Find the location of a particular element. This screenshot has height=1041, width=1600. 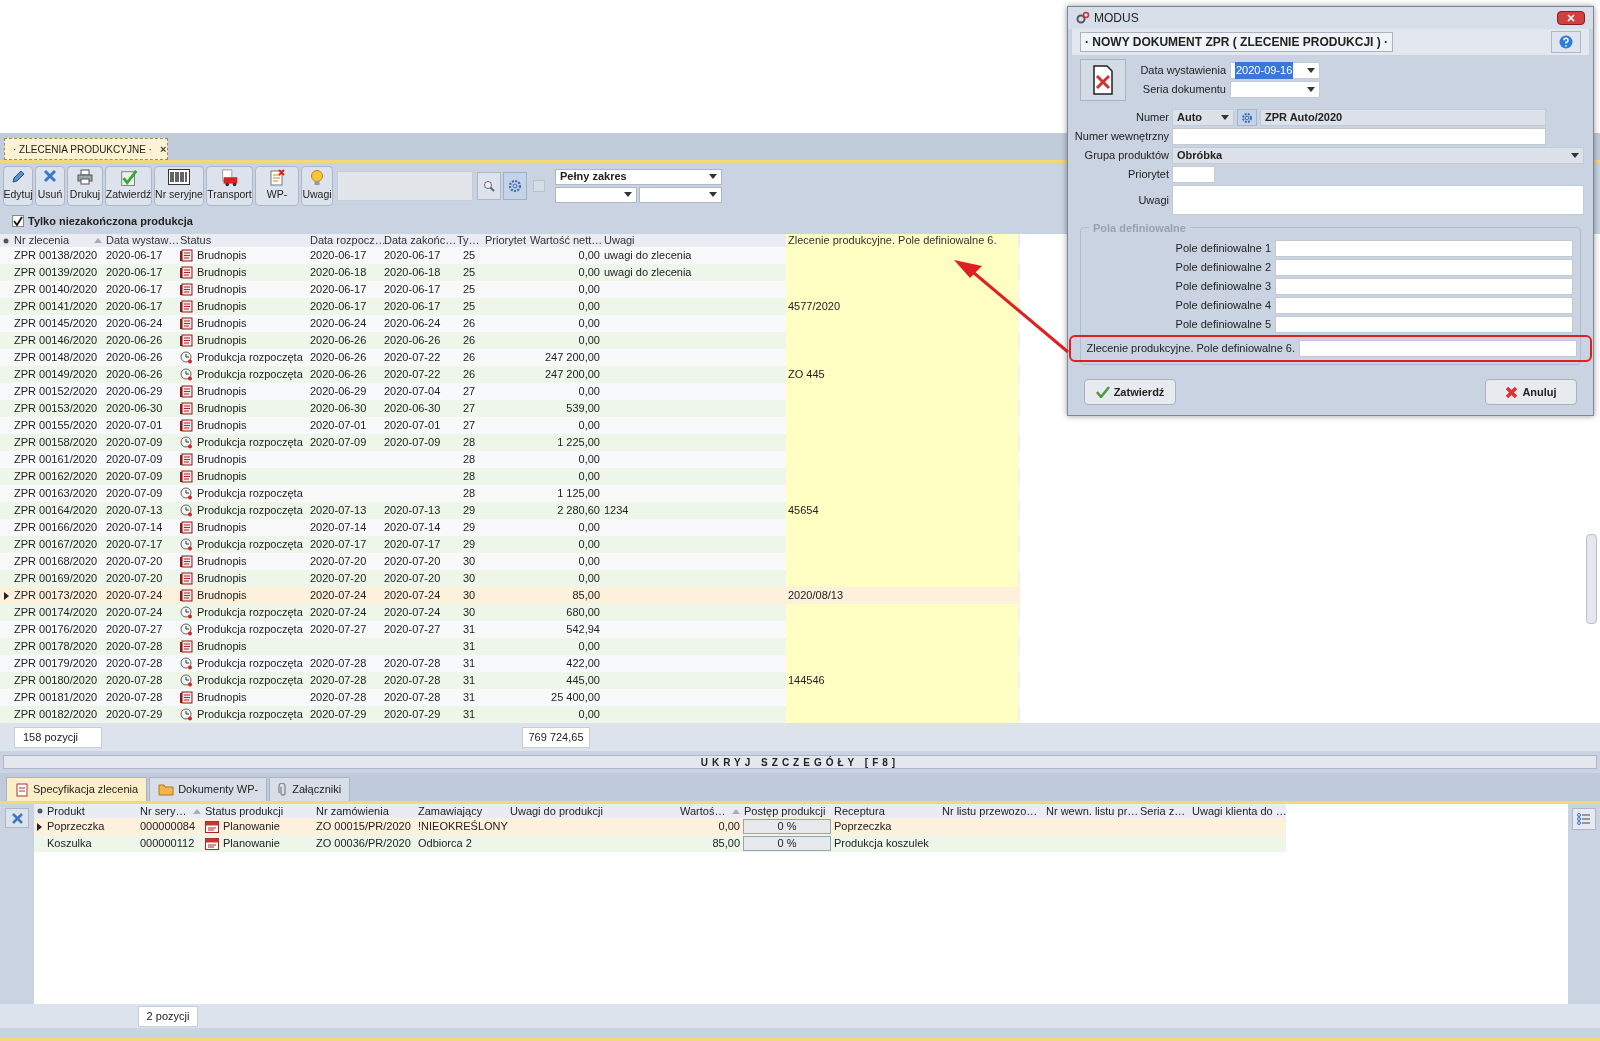

table-row: ZPR 00169/2020 2020-07-20 Brudnopis 2020-07-20 2020-07-20 30 0,00 is located at coordinates (510, 578).